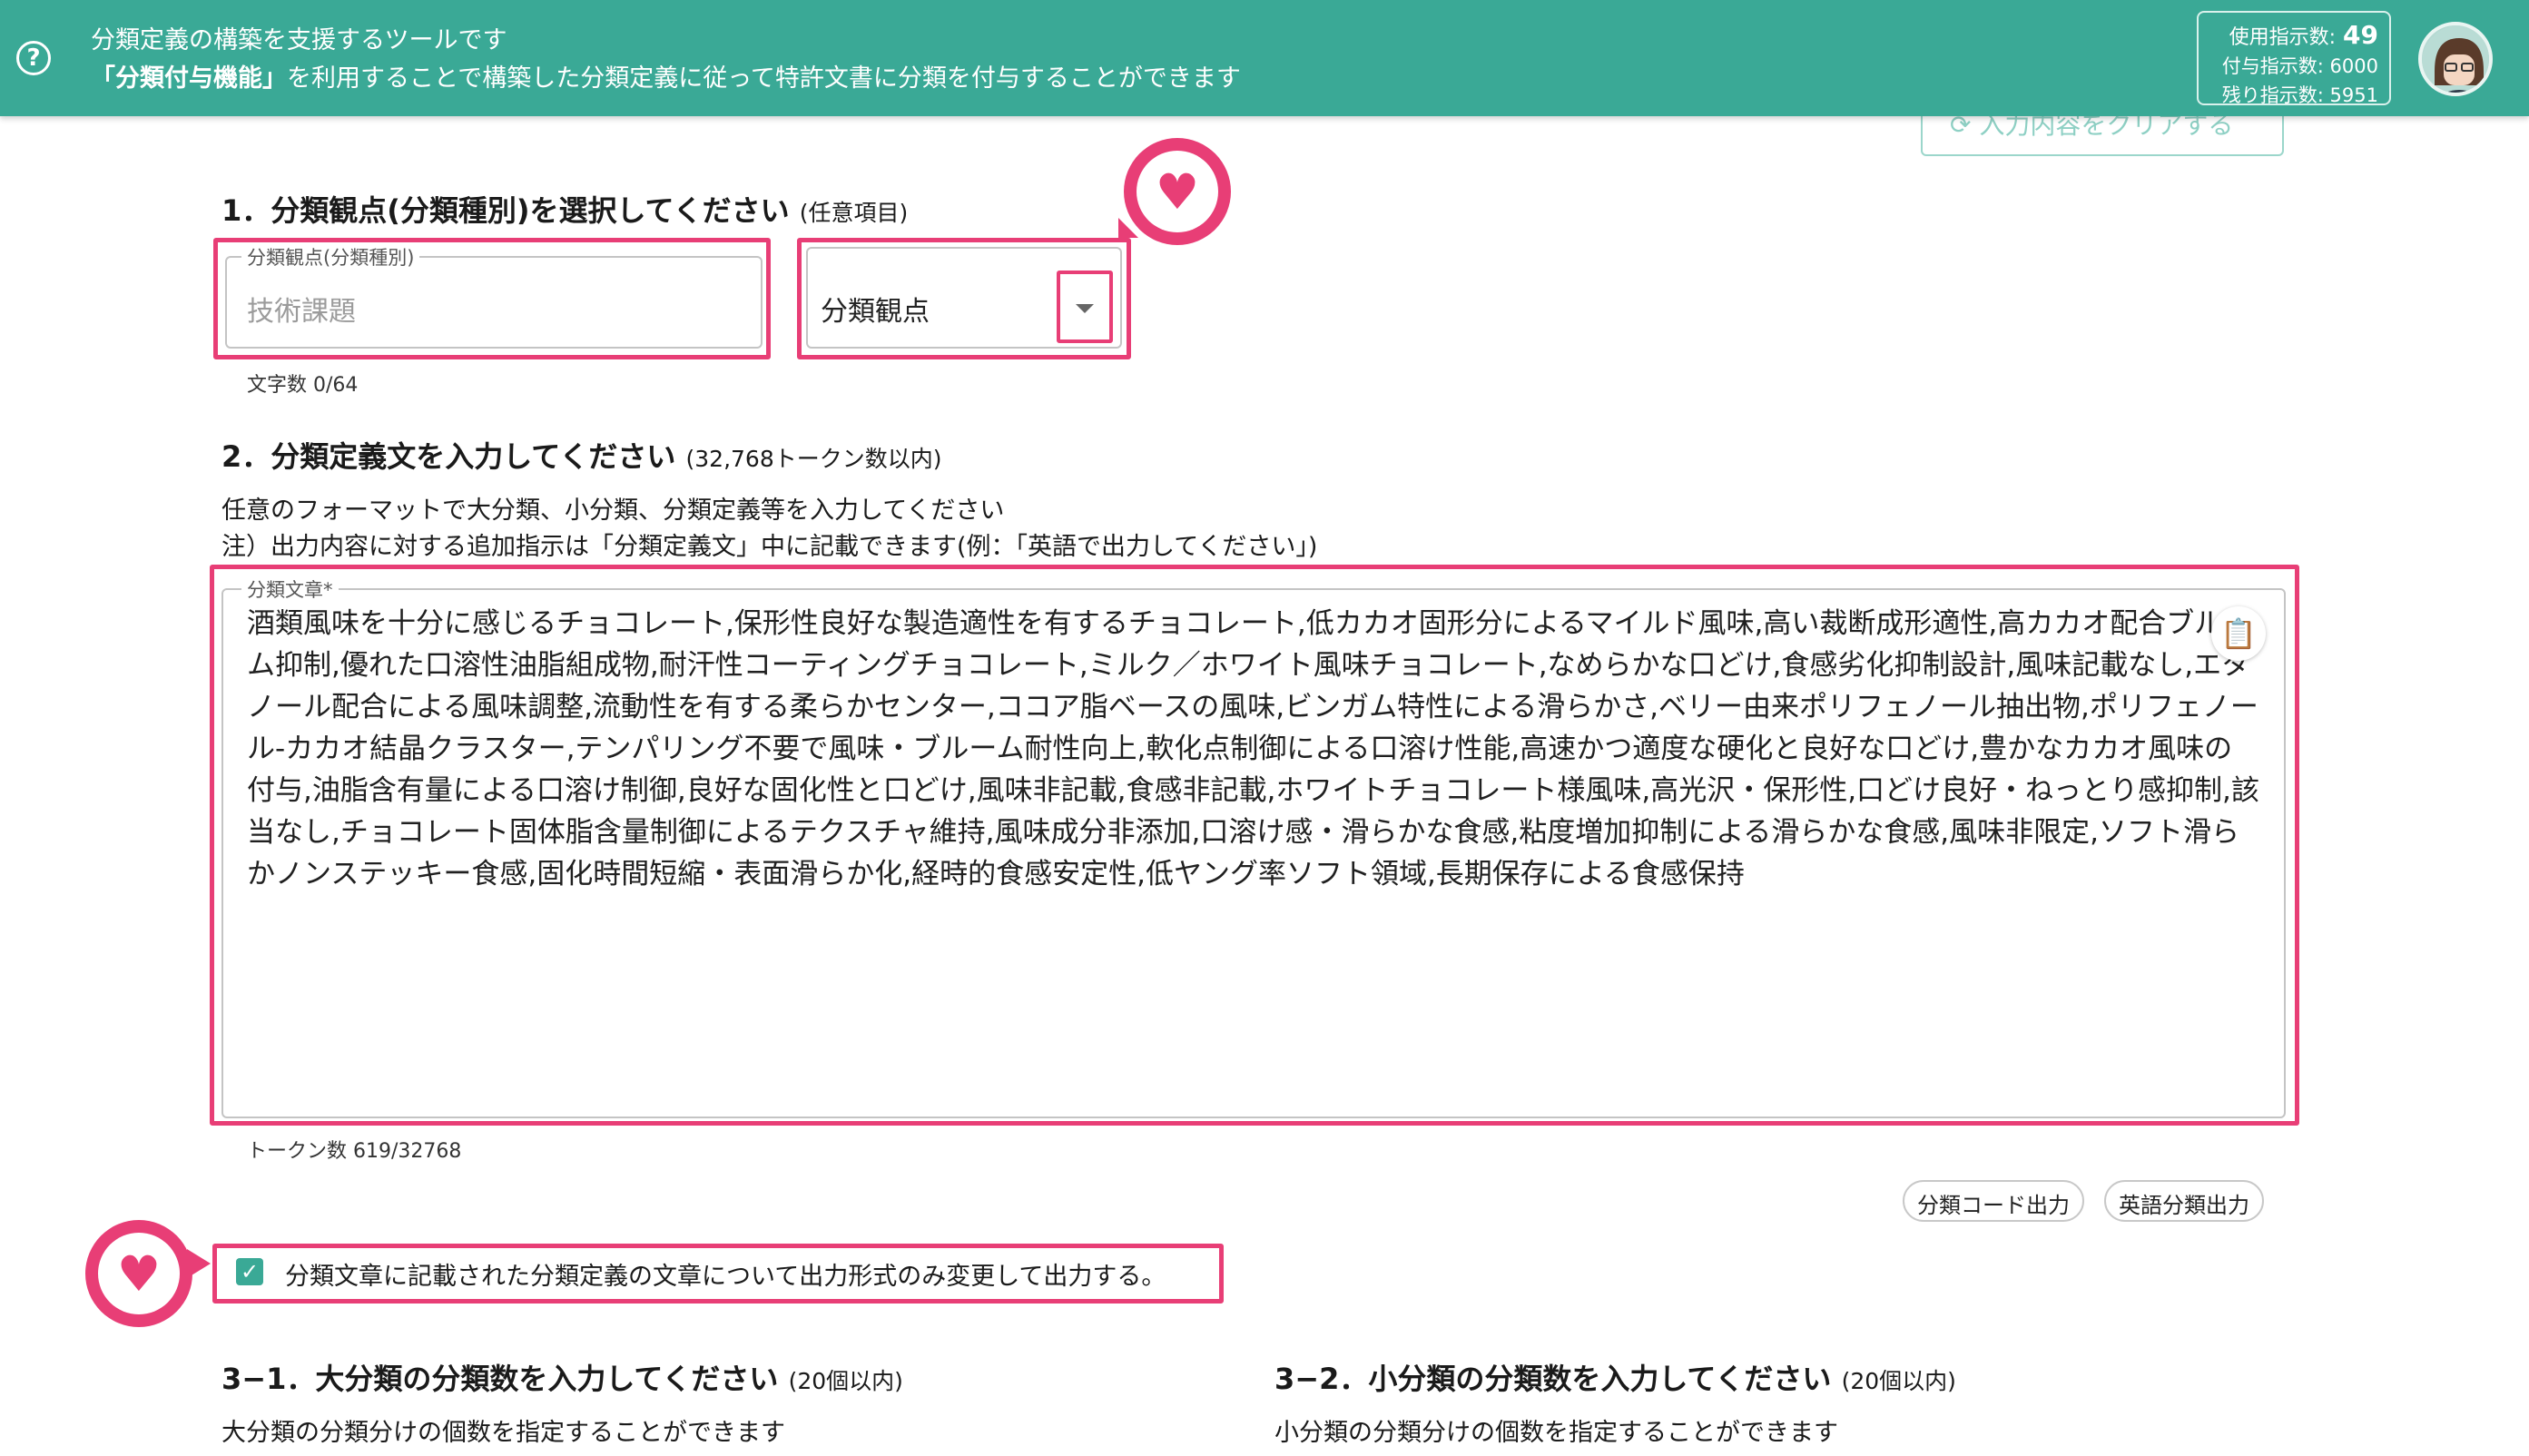  I want to click on section32-description: 小分類の分類分けの個数を指定することができます, so click(1556, 1433).